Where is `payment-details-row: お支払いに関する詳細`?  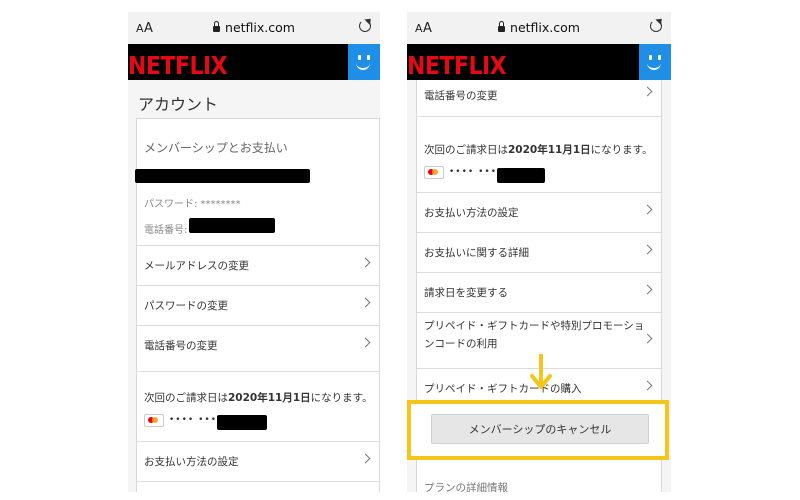 payment-details-row: お支払いに関する詳細 is located at coordinates (539, 252).